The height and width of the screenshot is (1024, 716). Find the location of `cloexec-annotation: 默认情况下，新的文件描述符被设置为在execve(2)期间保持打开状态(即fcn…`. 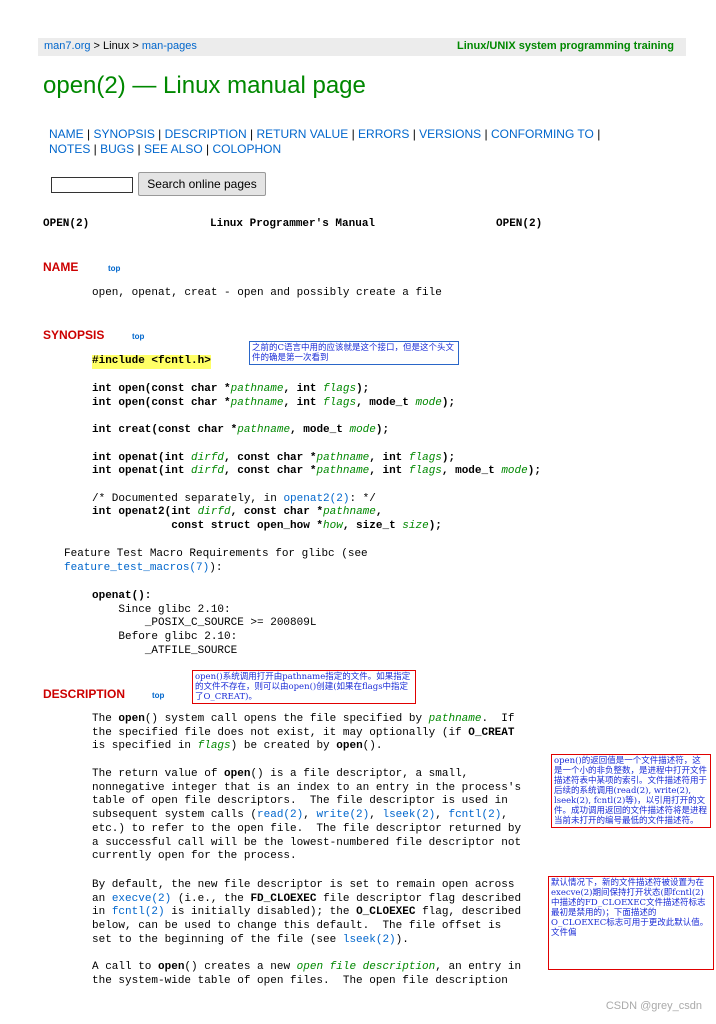

cloexec-annotation: 默认情况下，新的文件描述符被设置为在execve(2)期间保持打开状态(即fcn… is located at coordinates (631, 923).